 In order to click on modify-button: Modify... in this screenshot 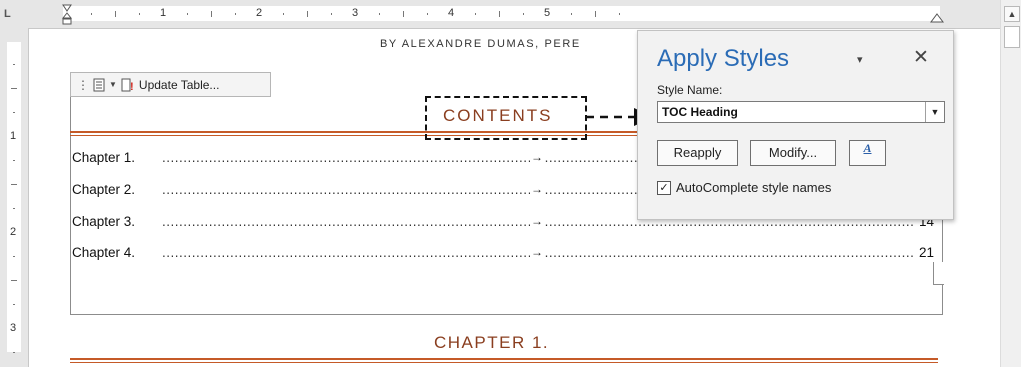, I will do `click(793, 153)`.